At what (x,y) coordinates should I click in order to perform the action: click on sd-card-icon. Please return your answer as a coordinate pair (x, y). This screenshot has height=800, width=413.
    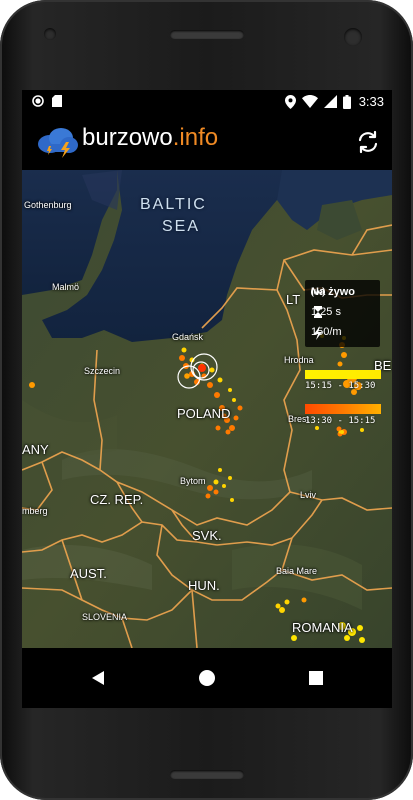
    Looking at the image, I should click on (57, 101).